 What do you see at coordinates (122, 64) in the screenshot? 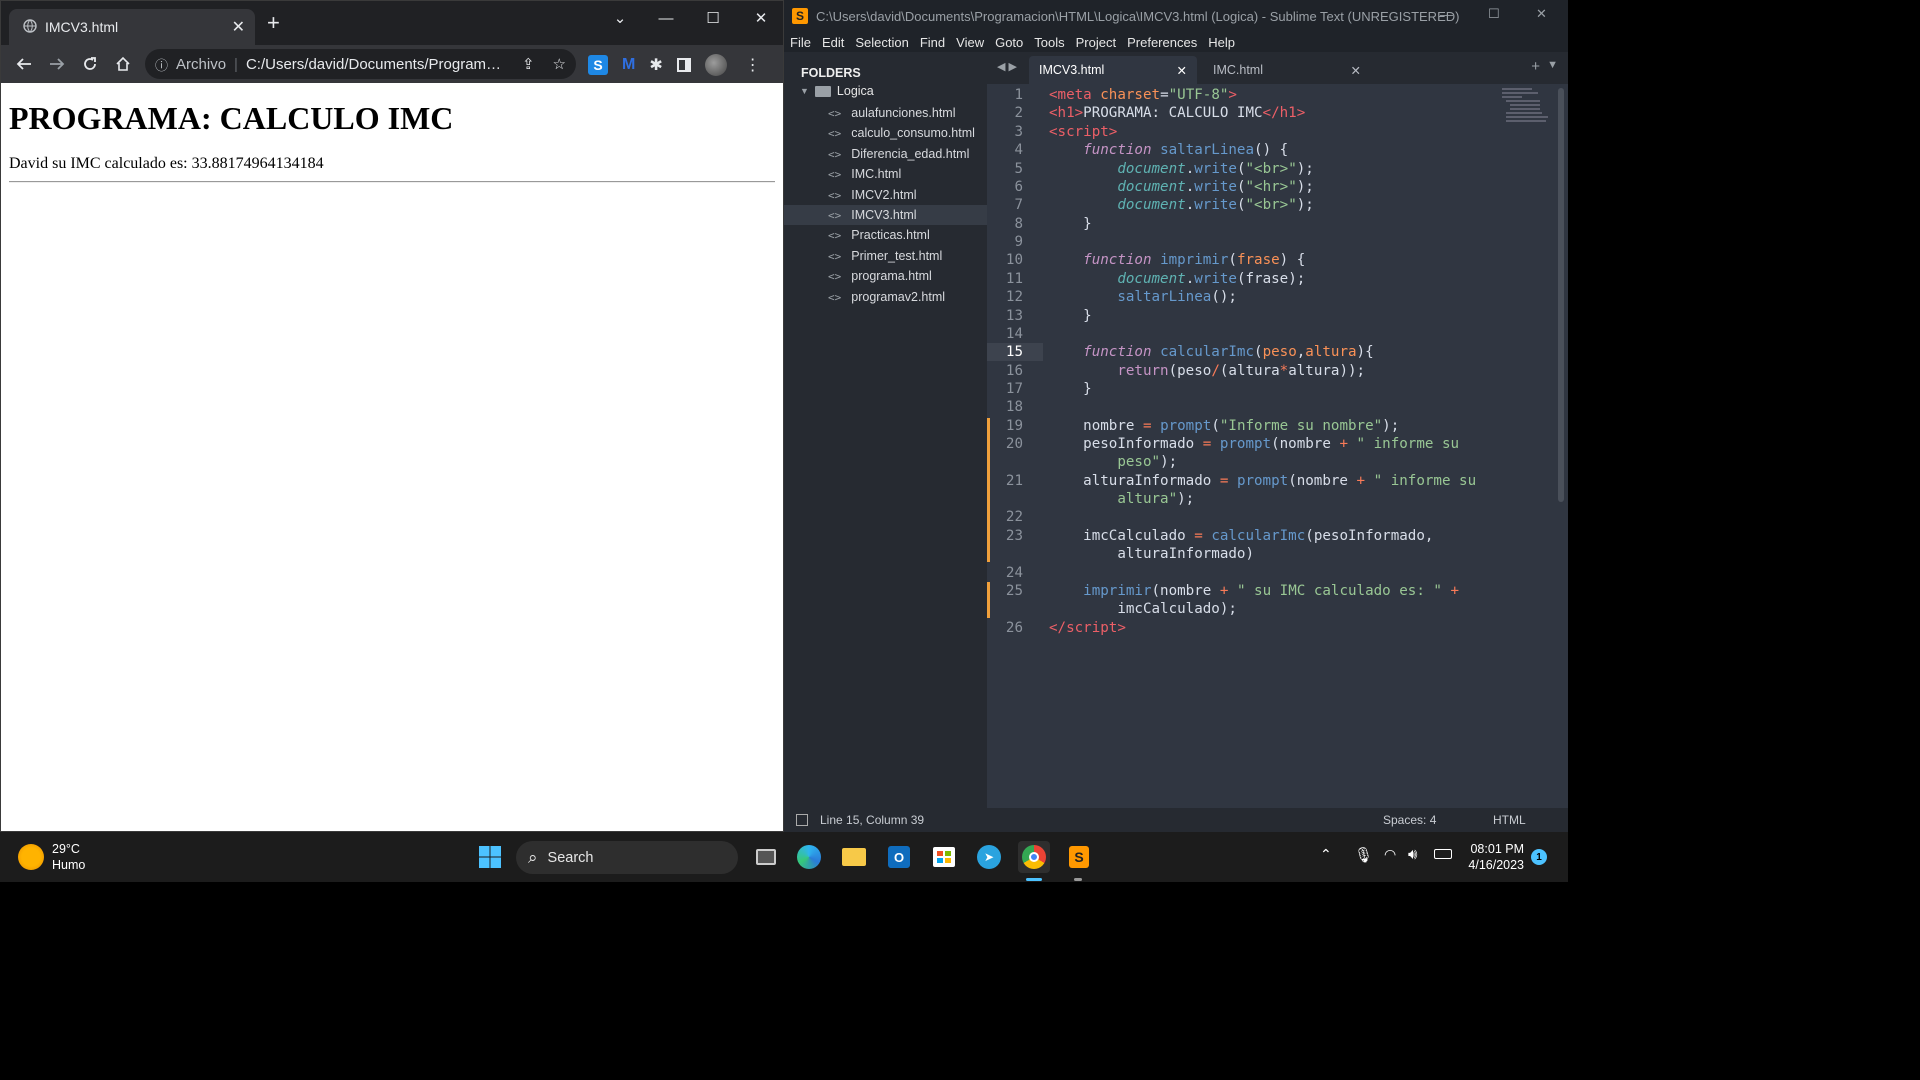
I see `home-icon` at bounding box center [122, 64].